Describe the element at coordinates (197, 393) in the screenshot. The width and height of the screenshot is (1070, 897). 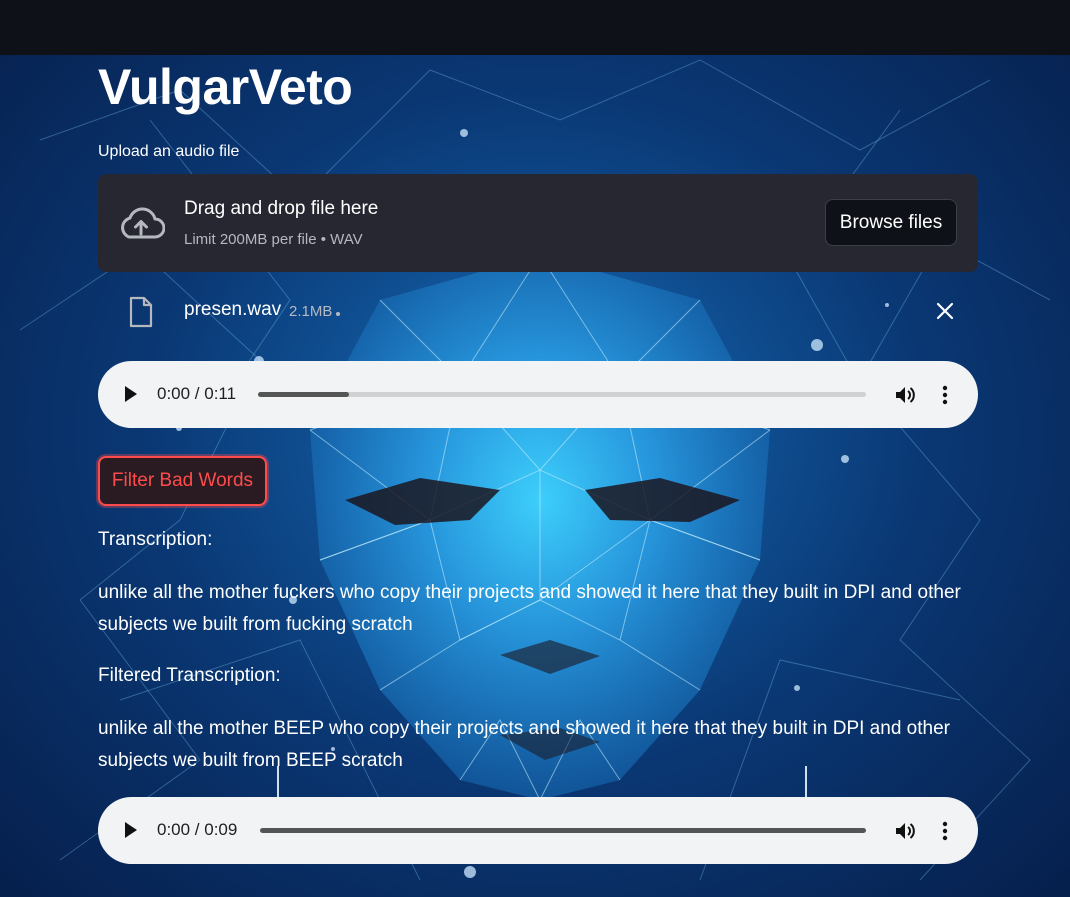
I see `audio-time: 0:00 / 0:11` at that location.